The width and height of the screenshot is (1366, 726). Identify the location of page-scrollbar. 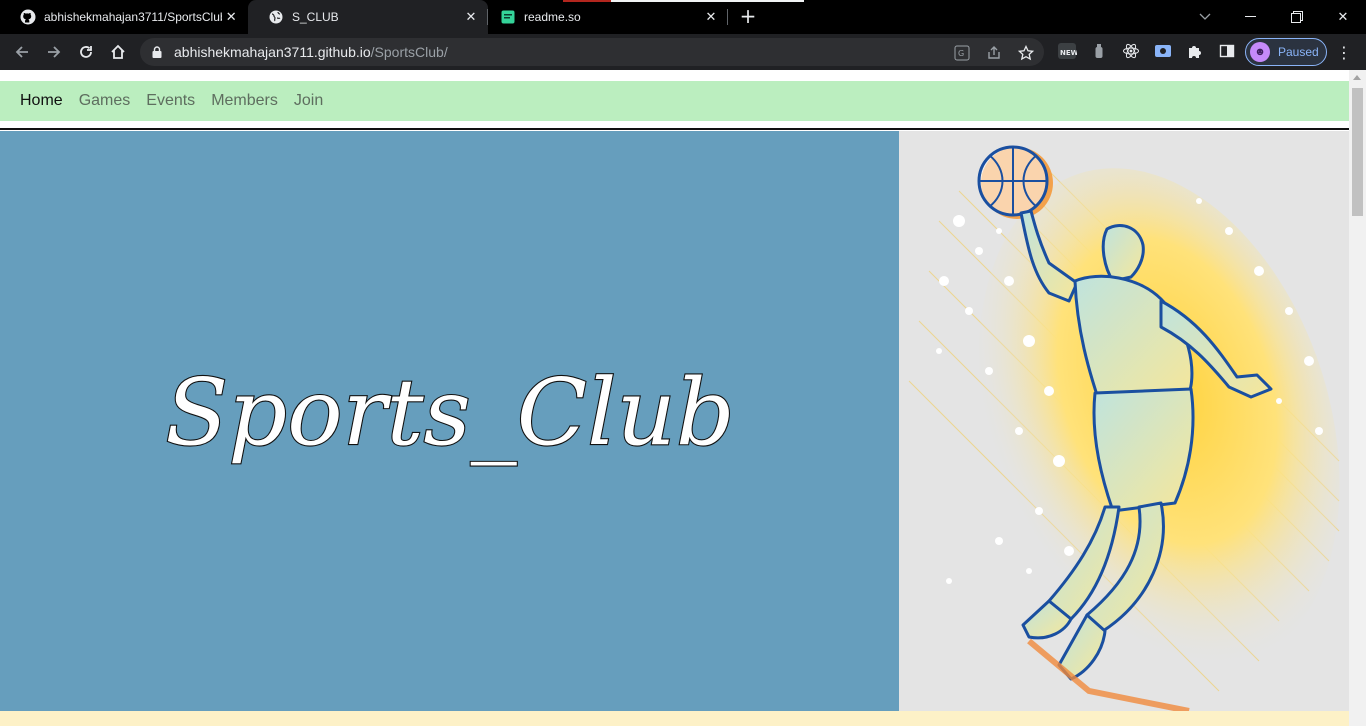
(1357, 398).